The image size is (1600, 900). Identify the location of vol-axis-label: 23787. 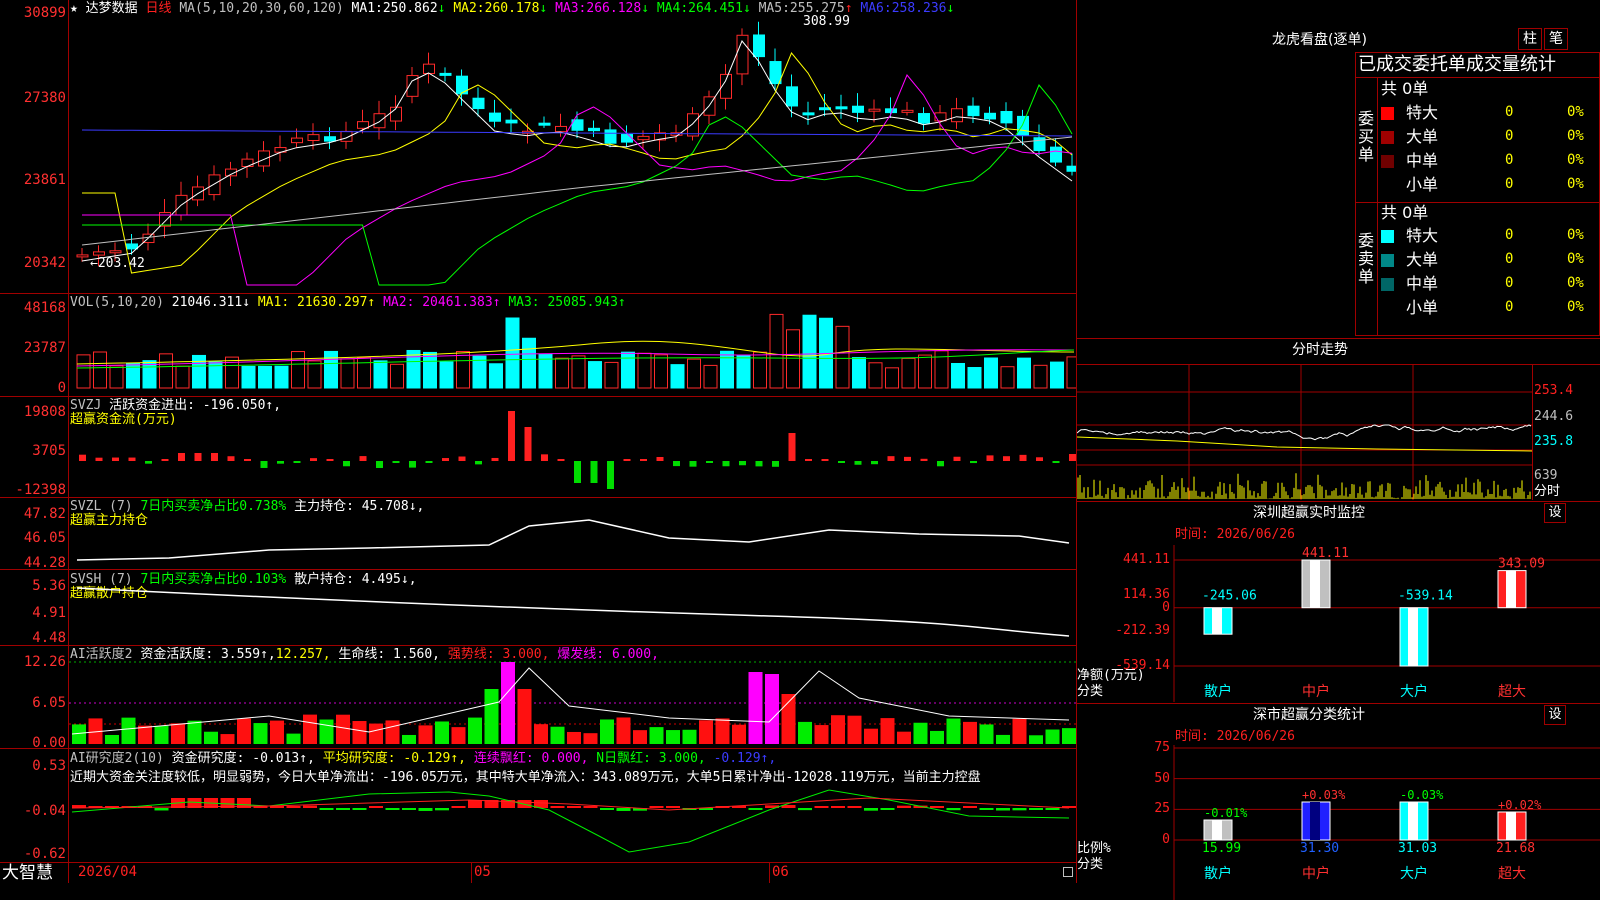
(44, 348).